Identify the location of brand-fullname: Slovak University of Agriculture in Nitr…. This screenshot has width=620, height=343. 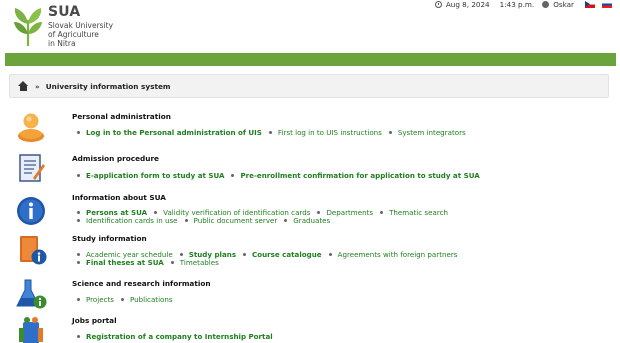
(83, 34).